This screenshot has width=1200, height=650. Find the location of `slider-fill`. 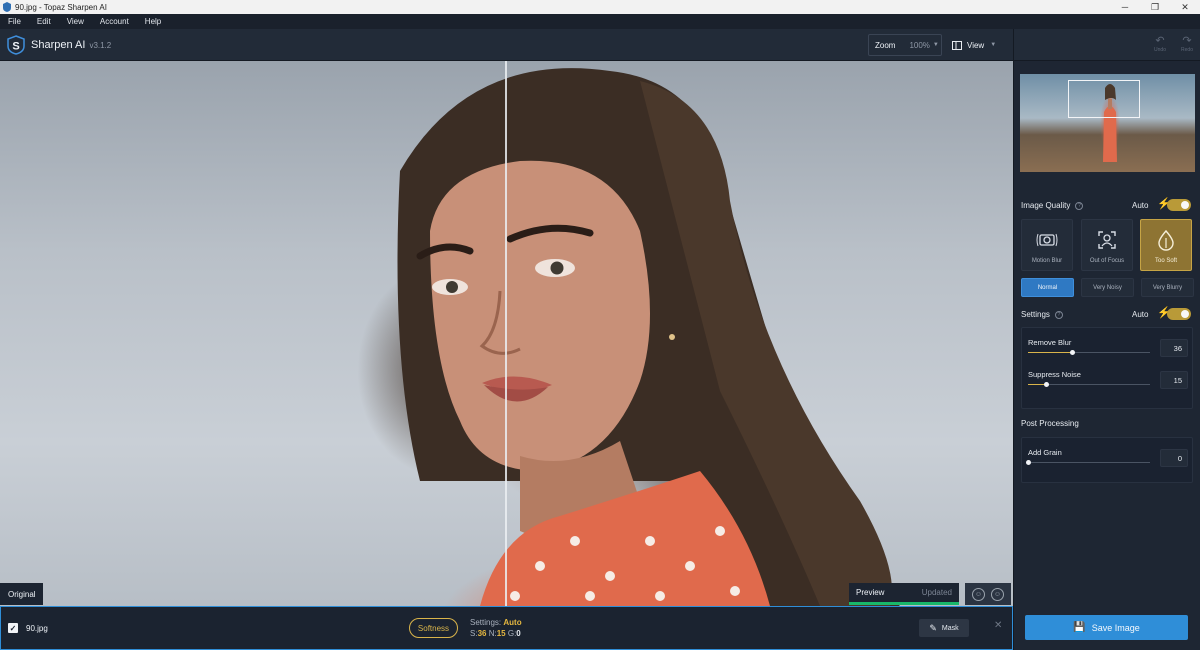

slider-fill is located at coordinates (1050, 352).